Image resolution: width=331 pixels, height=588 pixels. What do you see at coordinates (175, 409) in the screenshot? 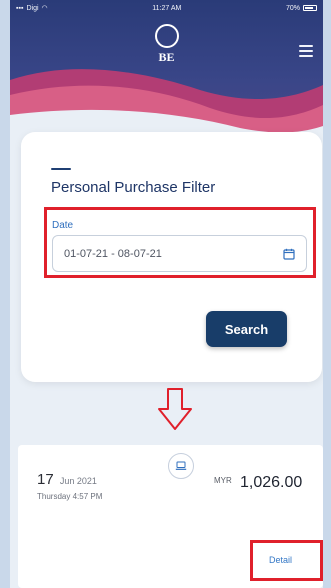
I see `arrow-down-icon` at bounding box center [175, 409].